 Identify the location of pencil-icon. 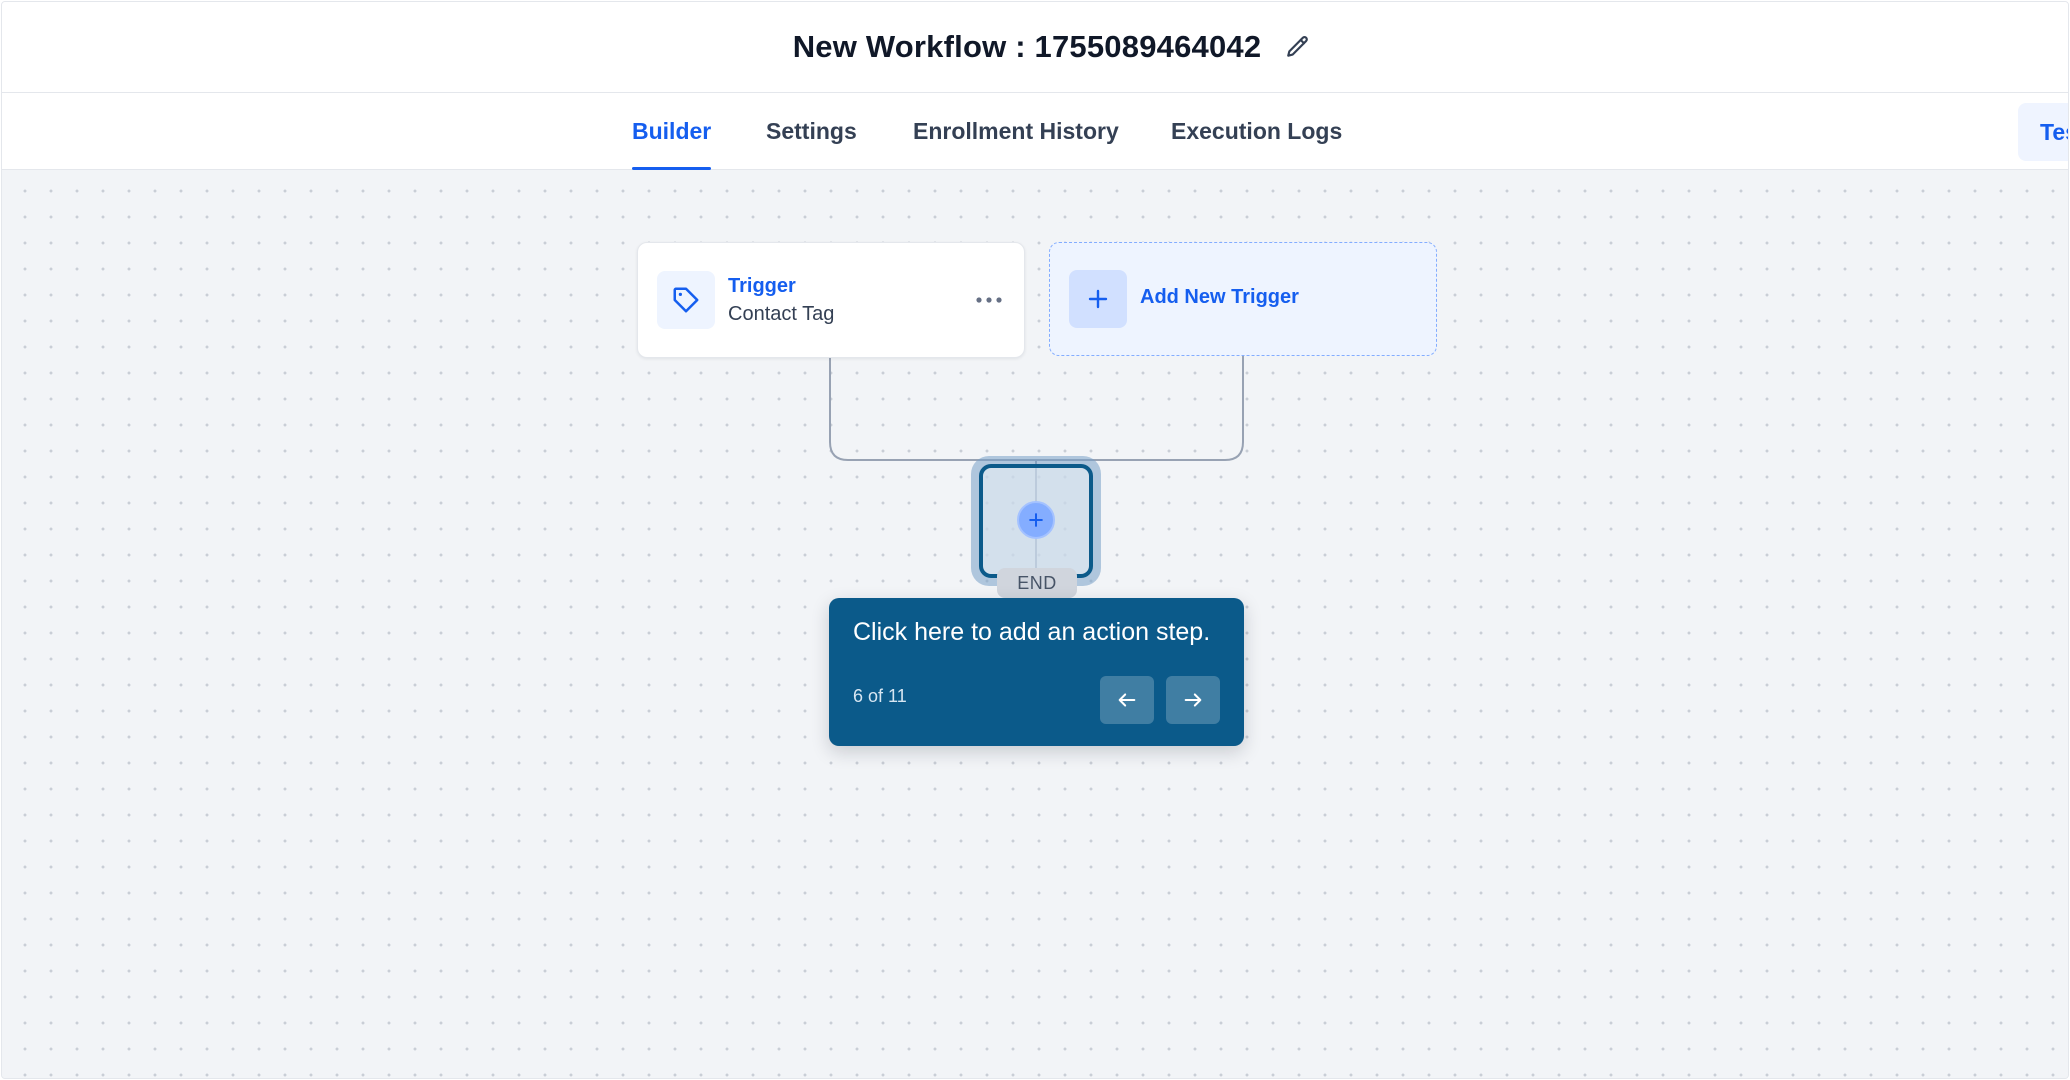
(1298, 47).